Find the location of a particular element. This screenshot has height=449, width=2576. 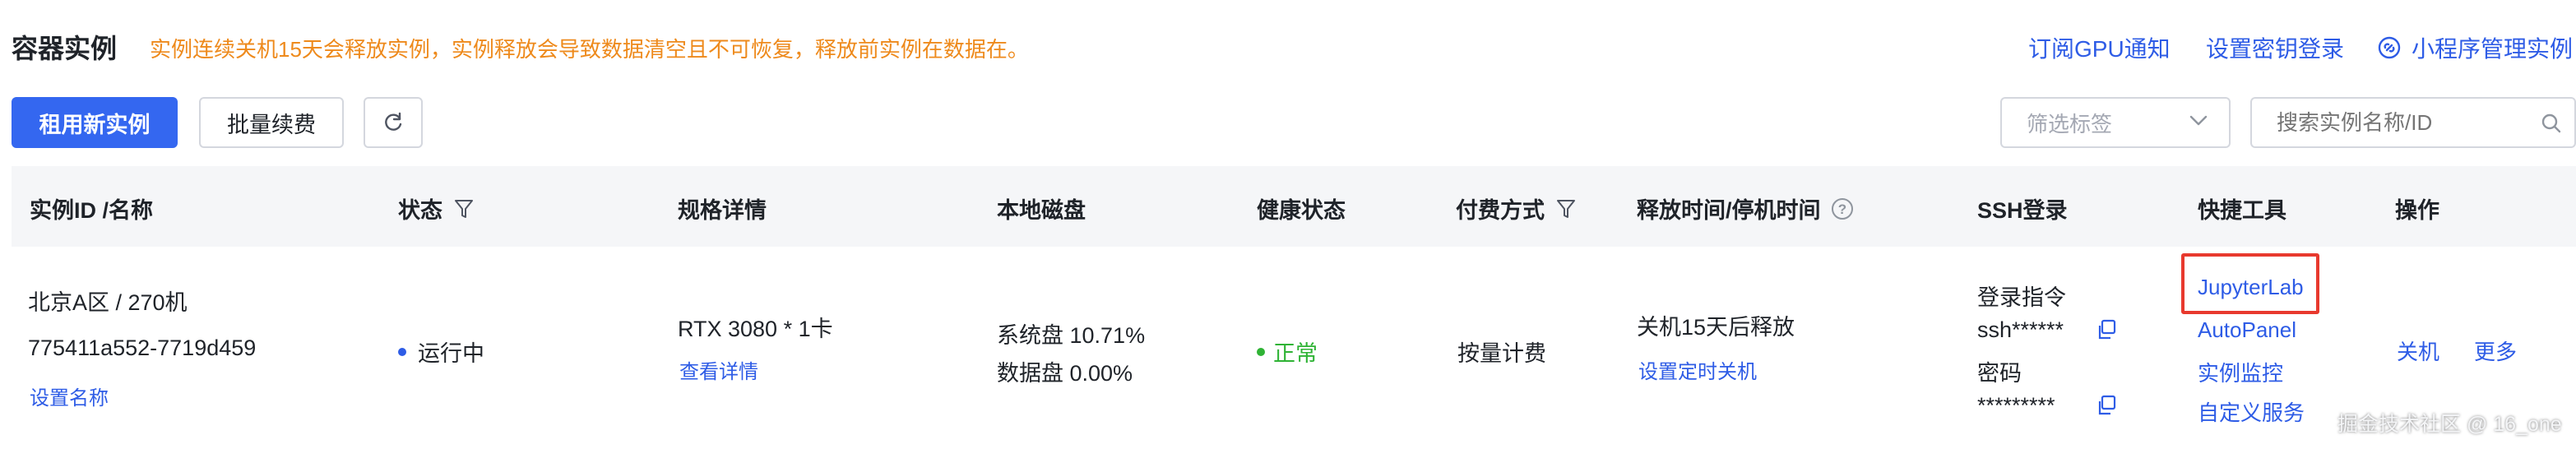

page-title: 容器实例 is located at coordinates (65, 48).